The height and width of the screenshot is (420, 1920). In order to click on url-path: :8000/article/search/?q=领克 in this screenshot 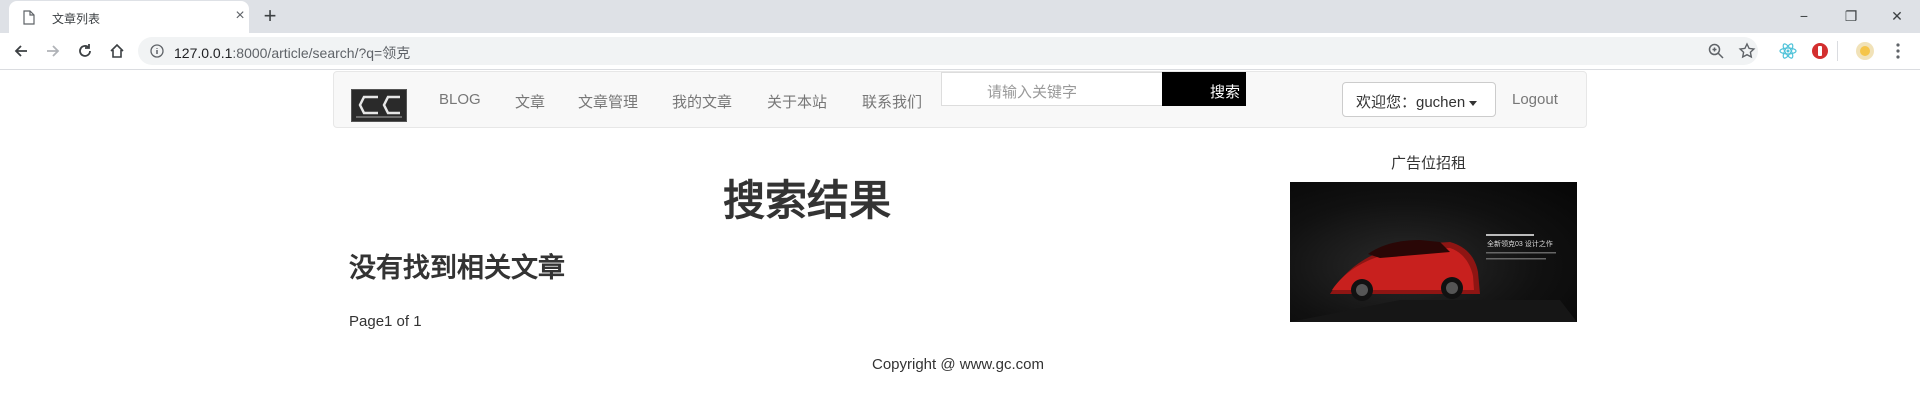, I will do `click(321, 53)`.